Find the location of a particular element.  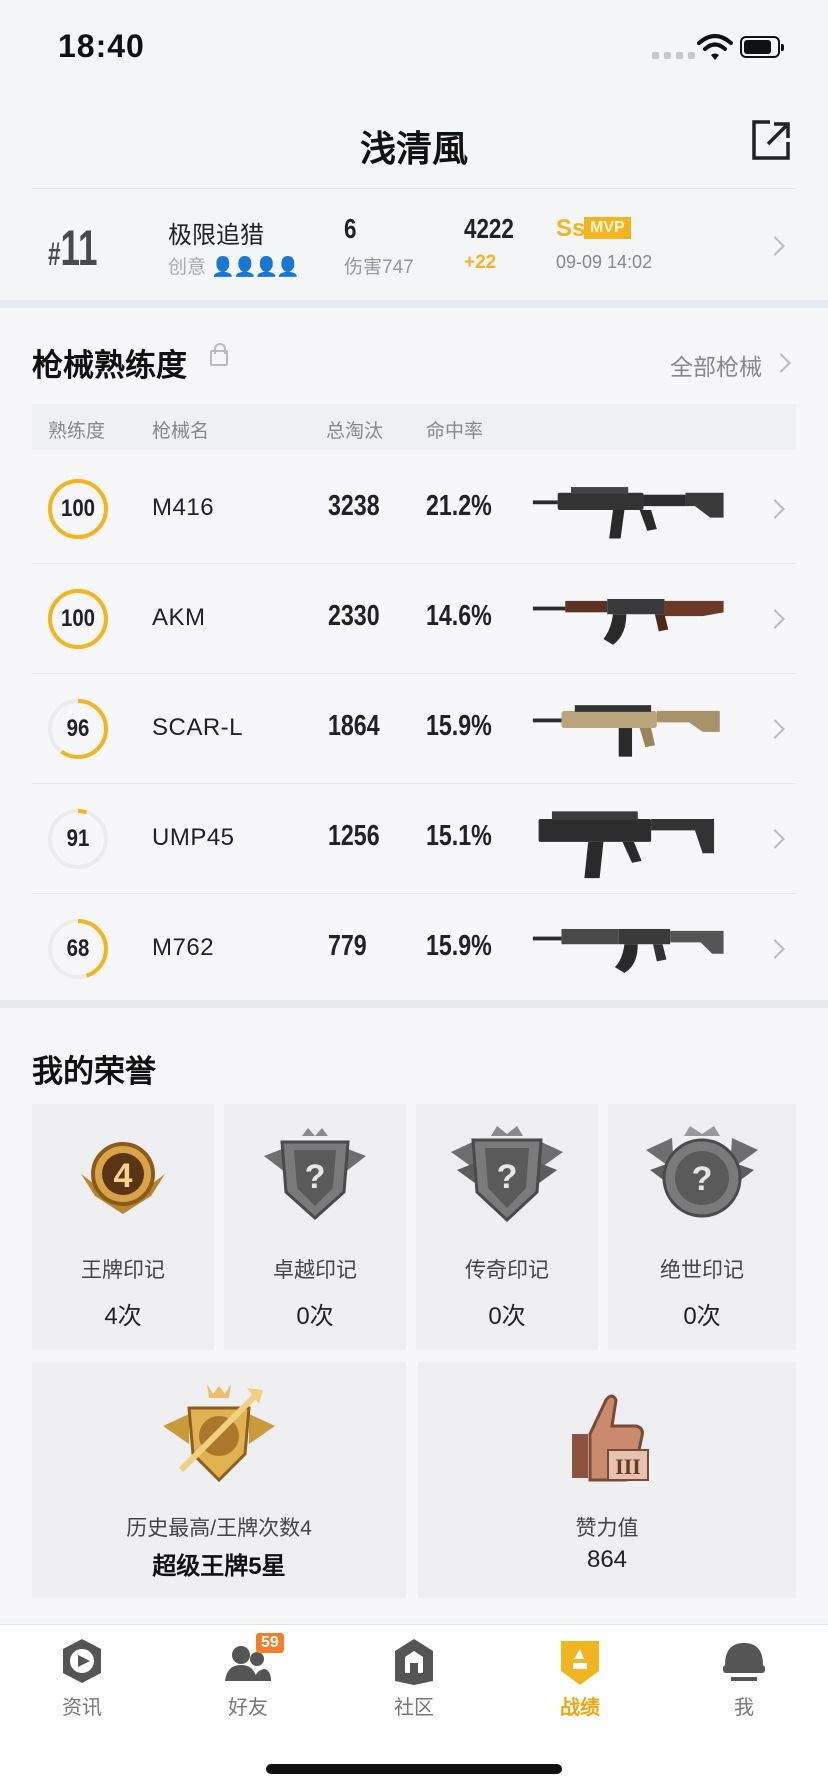

excellent-mark-icon: ? is located at coordinates (315, 1174).